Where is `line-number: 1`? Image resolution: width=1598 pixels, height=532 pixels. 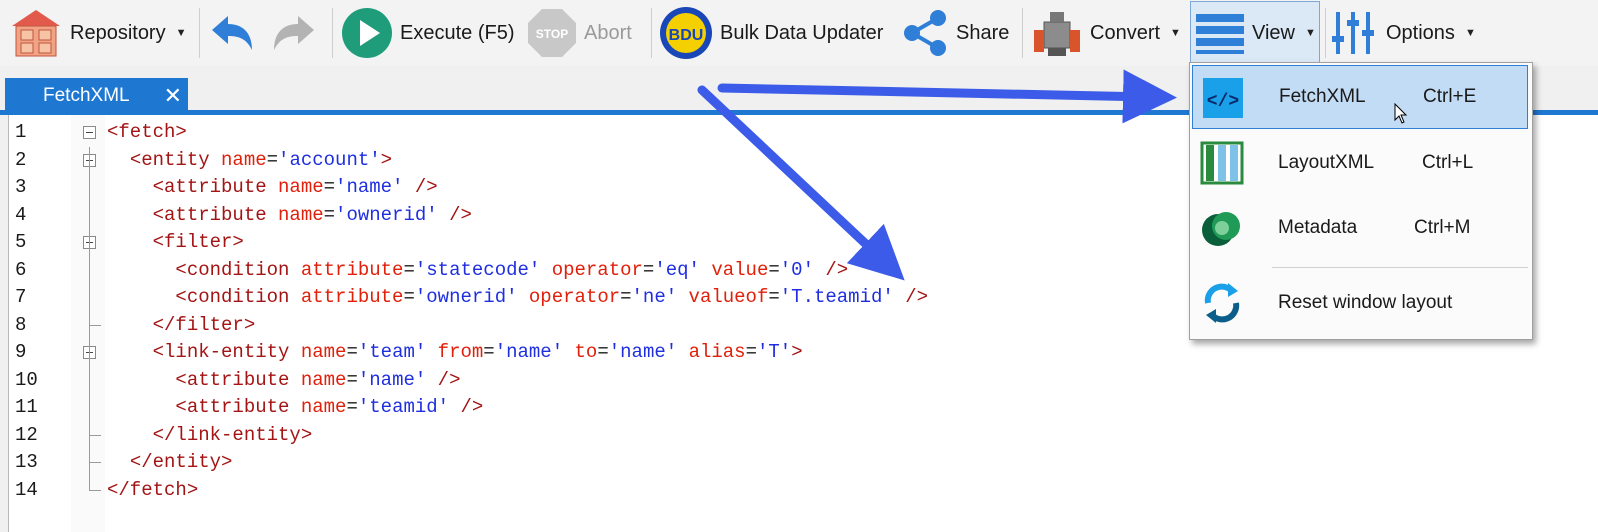 line-number: 1 is located at coordinates (21, 132).